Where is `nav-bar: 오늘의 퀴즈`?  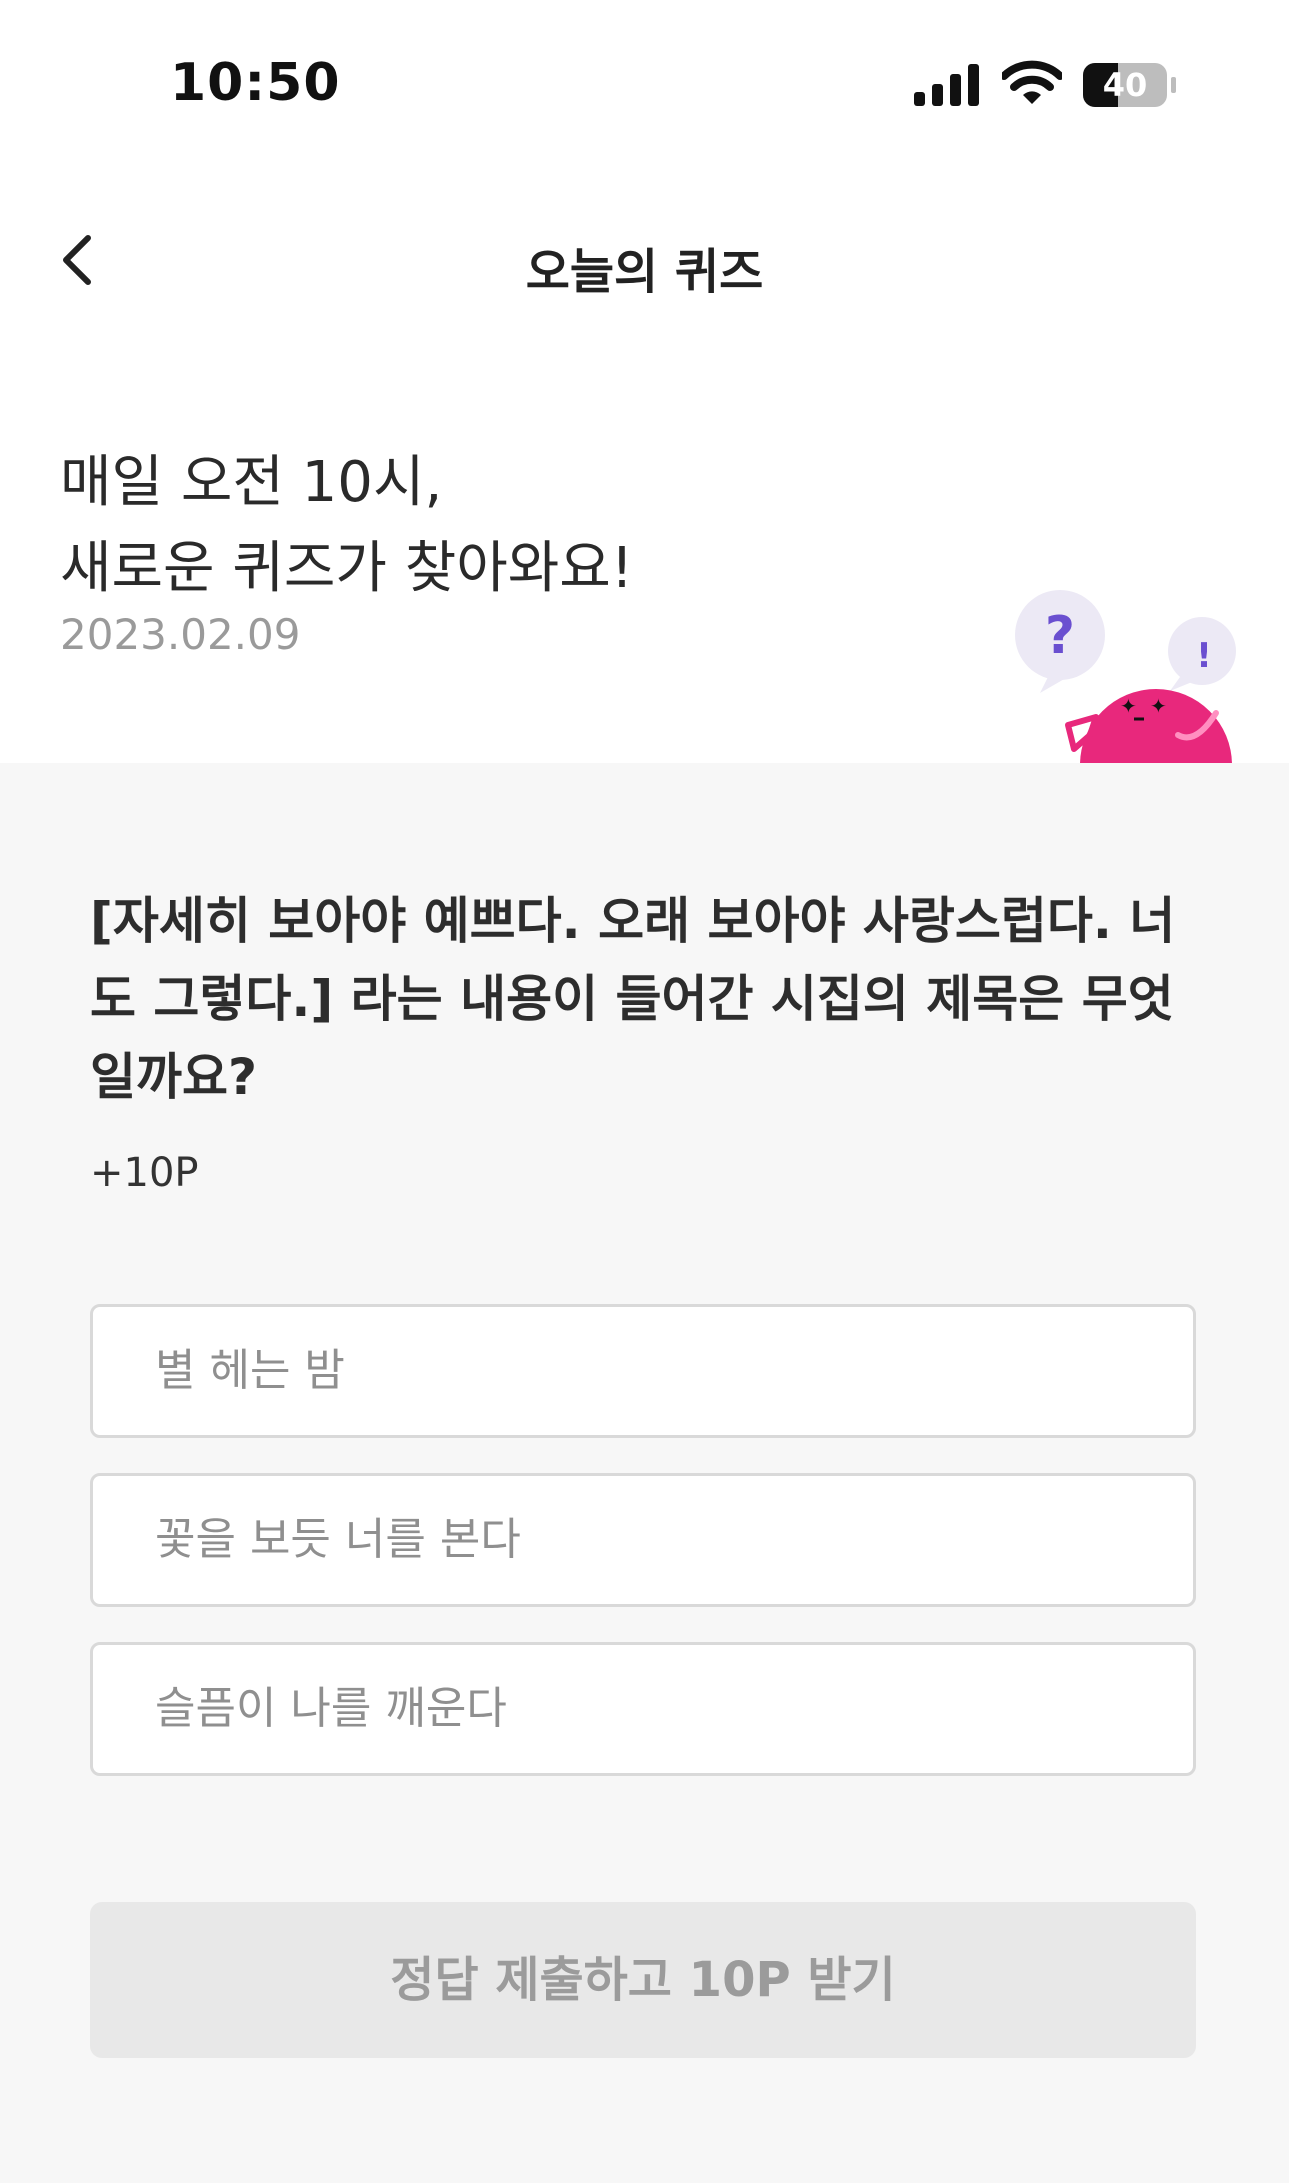 nav-bar: 오늘의 퀴즈 is located at coordinates (644, 260).